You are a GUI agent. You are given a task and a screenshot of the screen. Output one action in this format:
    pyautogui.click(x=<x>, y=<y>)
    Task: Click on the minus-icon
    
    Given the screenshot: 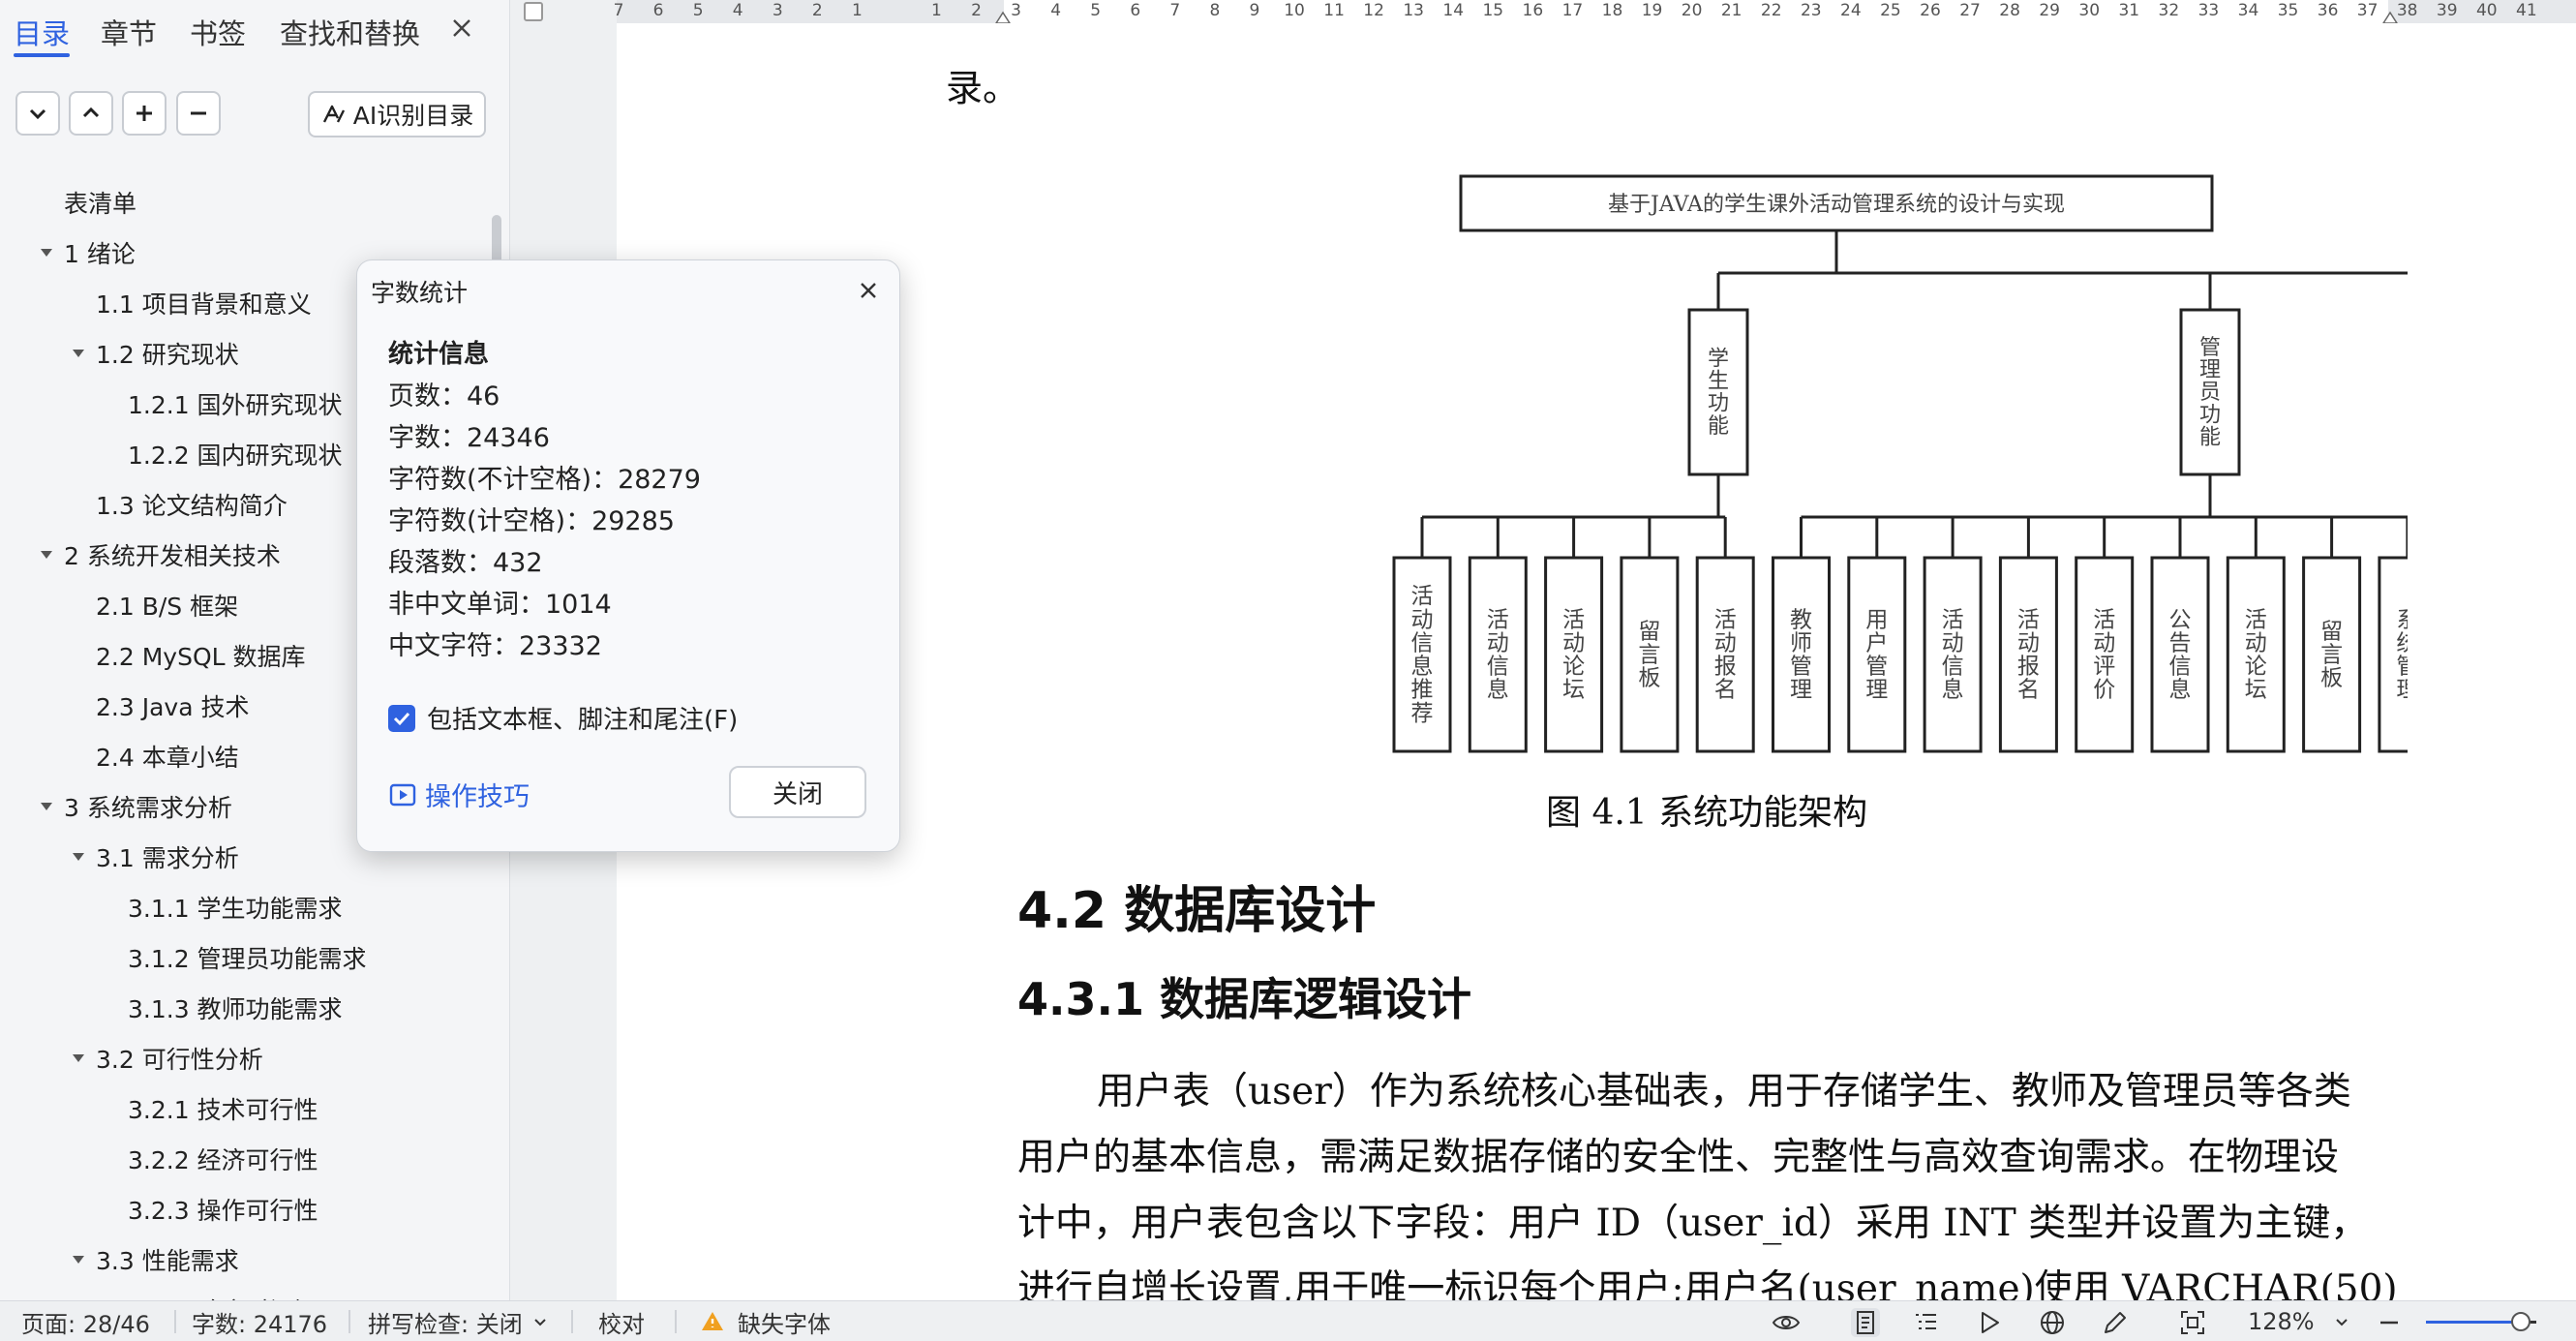 What is the action you would take?
    pyautogui.click(x=199, y=113)
    